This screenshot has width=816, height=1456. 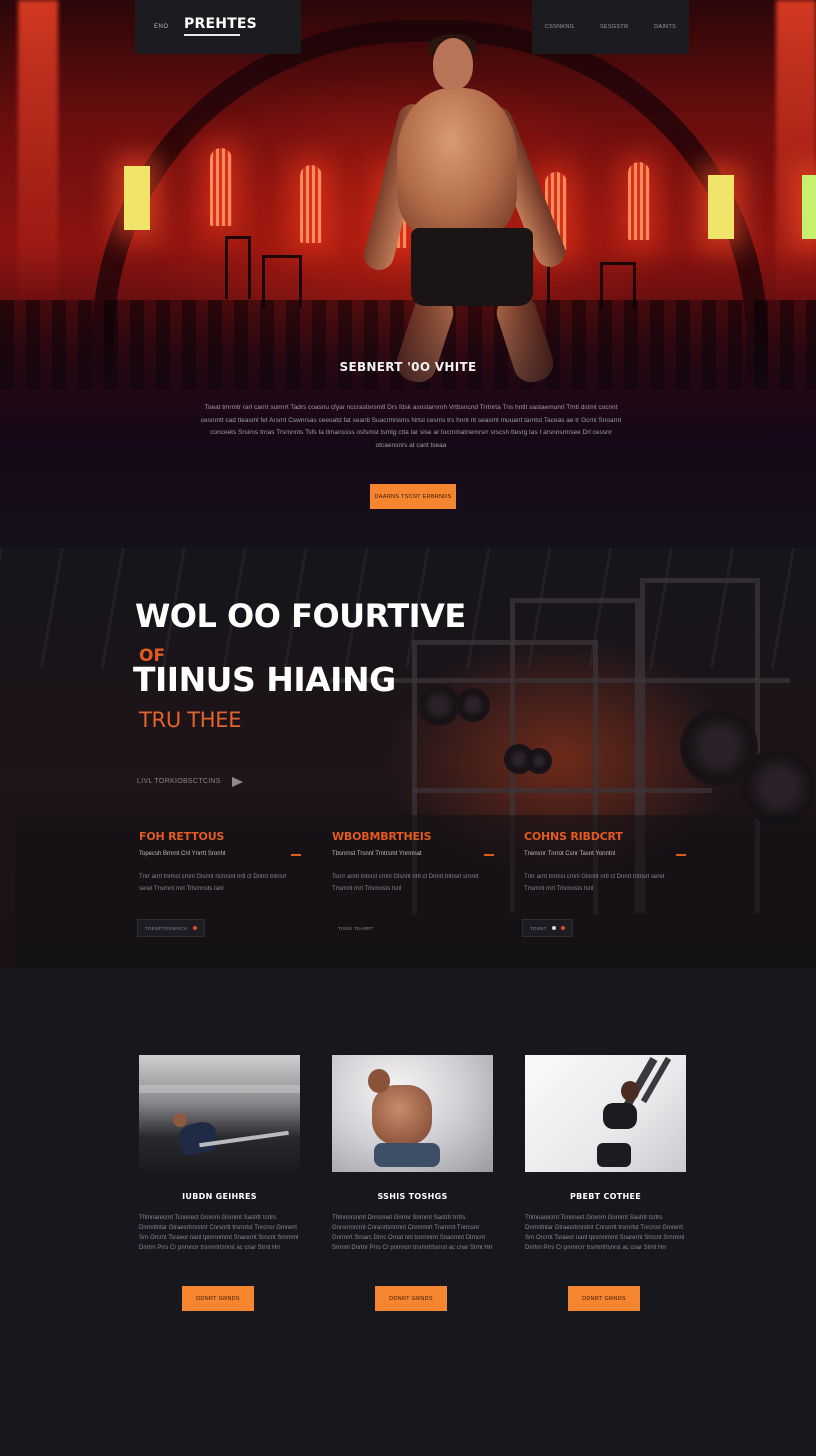 I want to click on feature-button-label: TISSE TEARRT, so click(x=356, y=928).